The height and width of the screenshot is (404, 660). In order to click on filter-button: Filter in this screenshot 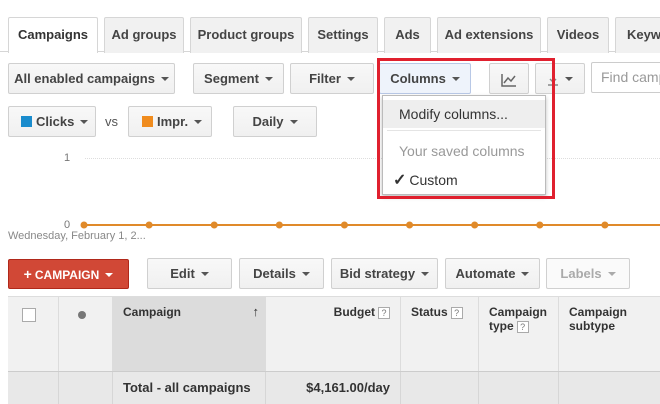, I will do `click(332, 78)`.